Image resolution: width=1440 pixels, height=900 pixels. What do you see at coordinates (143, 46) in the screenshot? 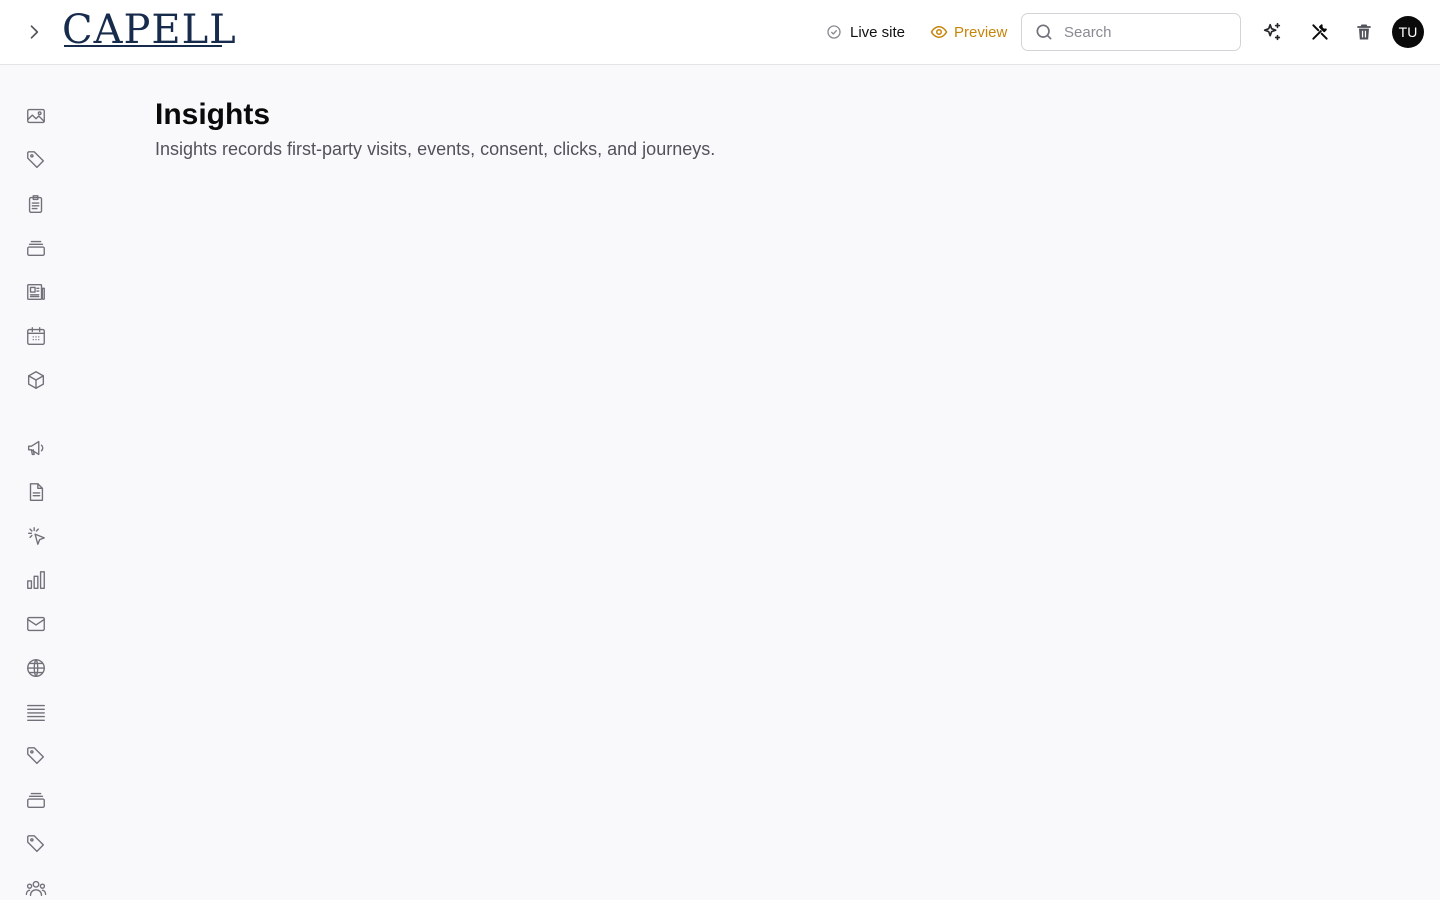
I see `logo-underline` at bounding box center [143, 46].